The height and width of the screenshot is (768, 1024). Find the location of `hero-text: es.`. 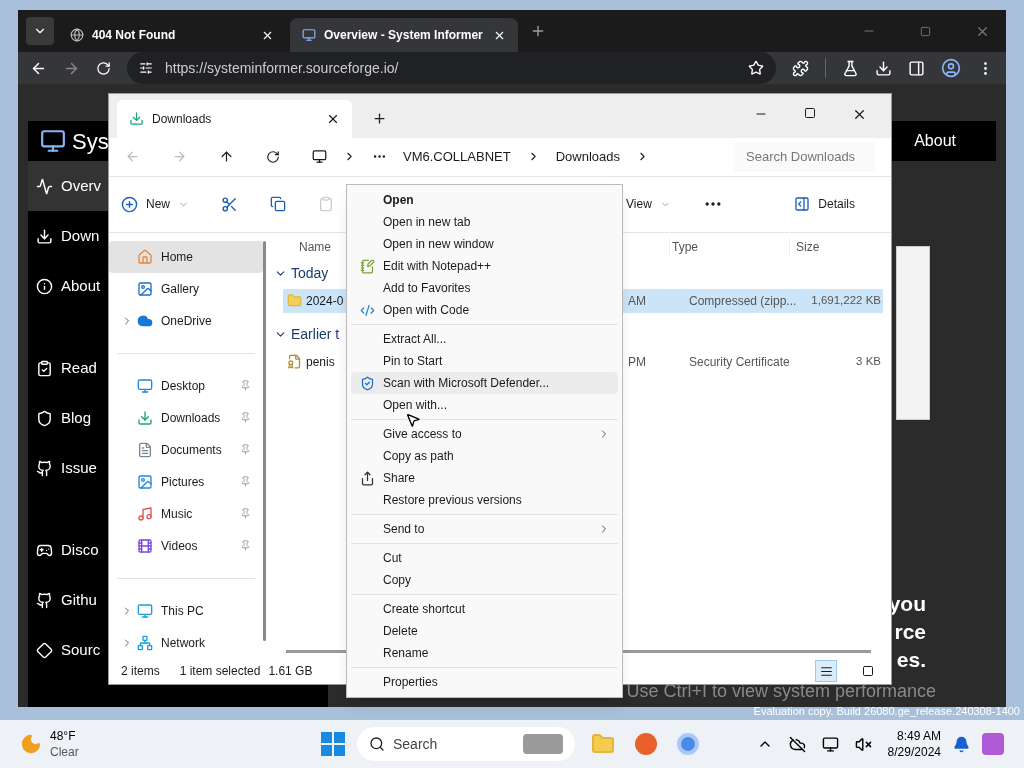

hero-text: es. is located at coordinates (911, 660).